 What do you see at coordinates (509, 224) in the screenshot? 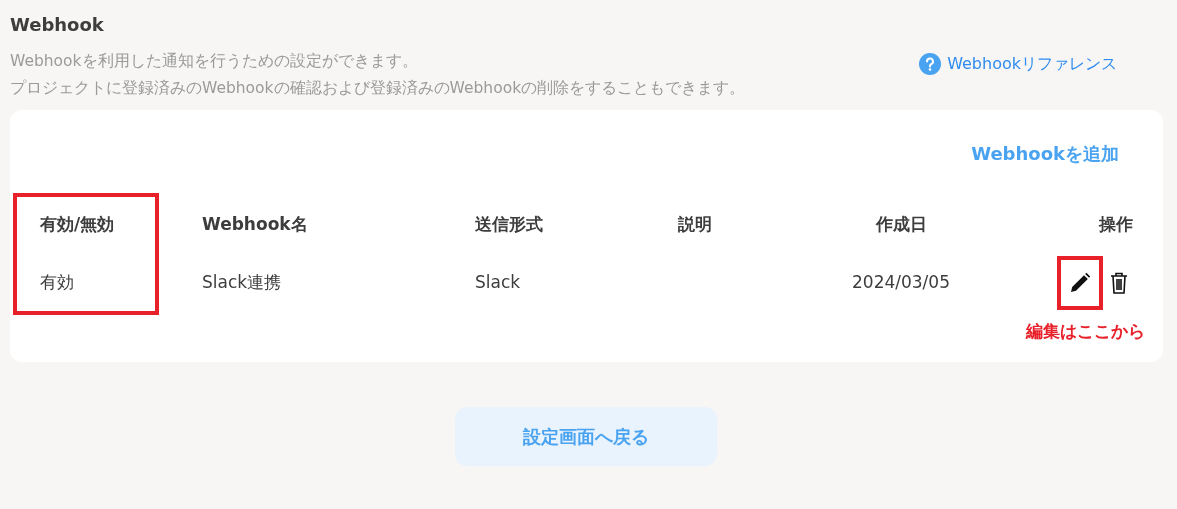
I see `column-header: 送信形式` at bounding box center [509, 224].